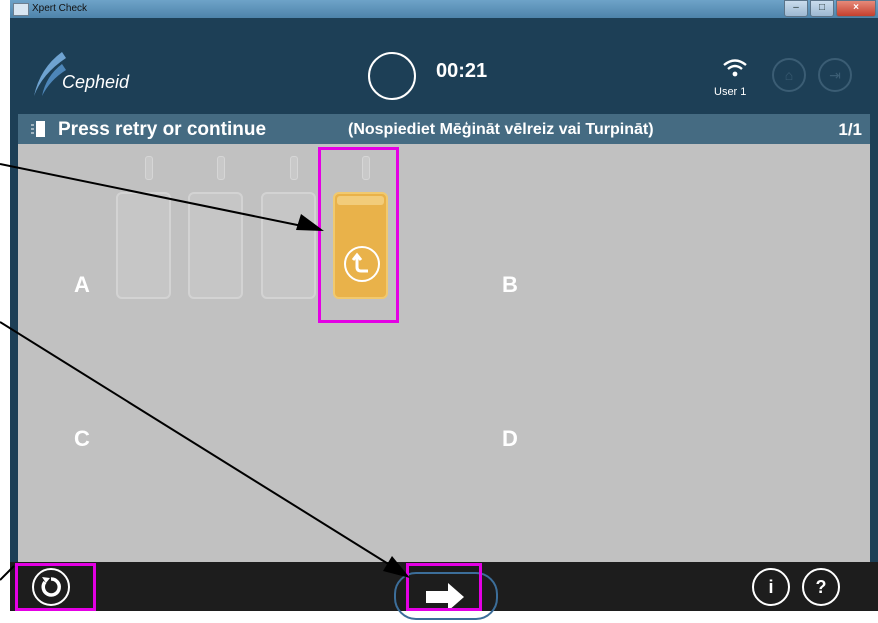 This screenshot has height=623, width=878. Describe the element at coordinates (730, 92) in the screenshot. I see `user-label: User 1` at that location.